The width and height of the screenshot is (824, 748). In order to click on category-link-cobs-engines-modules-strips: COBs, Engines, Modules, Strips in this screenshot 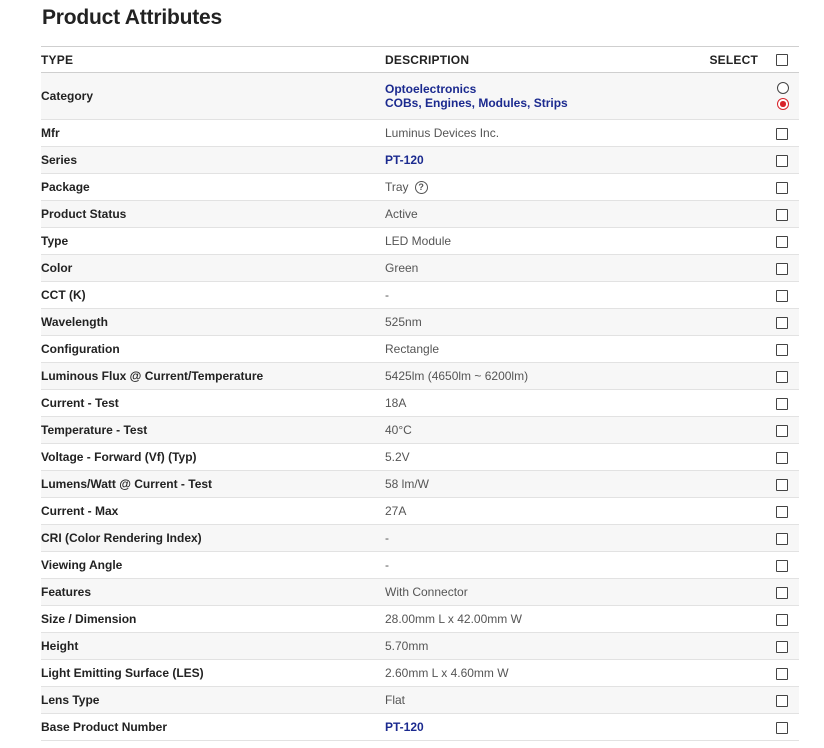, I will do `click(545, 103)`.